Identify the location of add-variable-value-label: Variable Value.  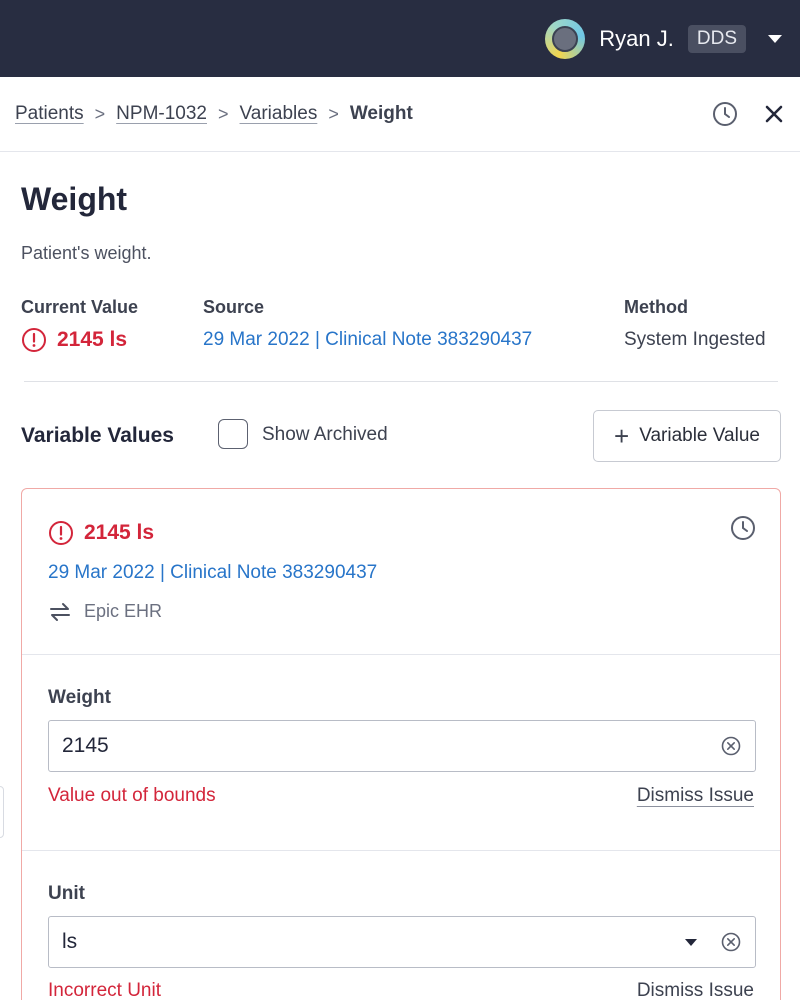
(699, 435).